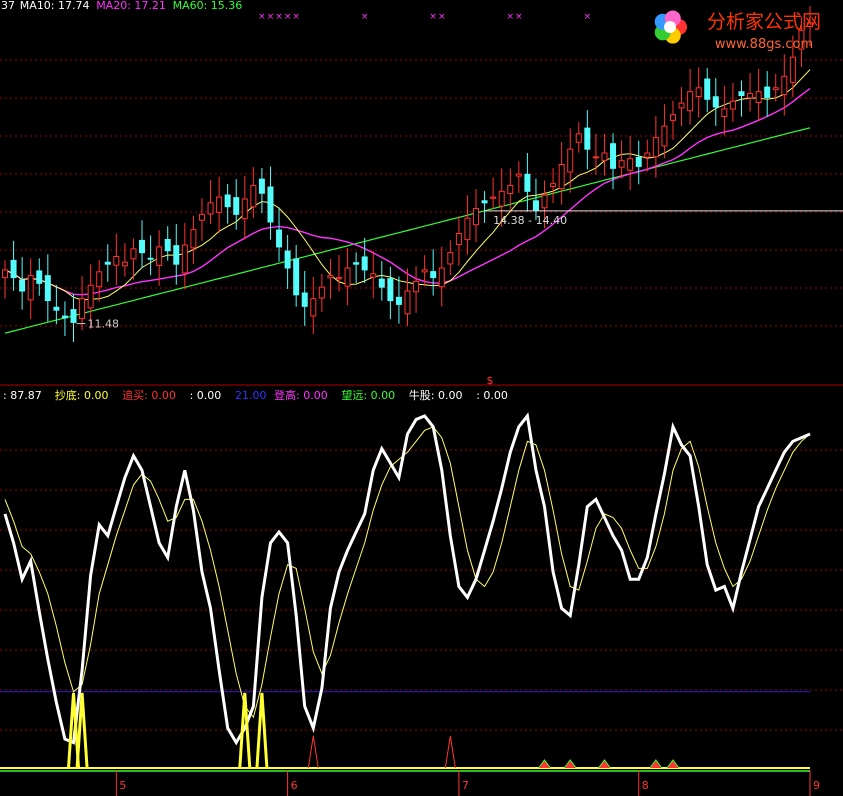  Describe the element at coordinates (530, 220) in the screenshot. I see `range-label: 14.38 - 14.40` at that location.